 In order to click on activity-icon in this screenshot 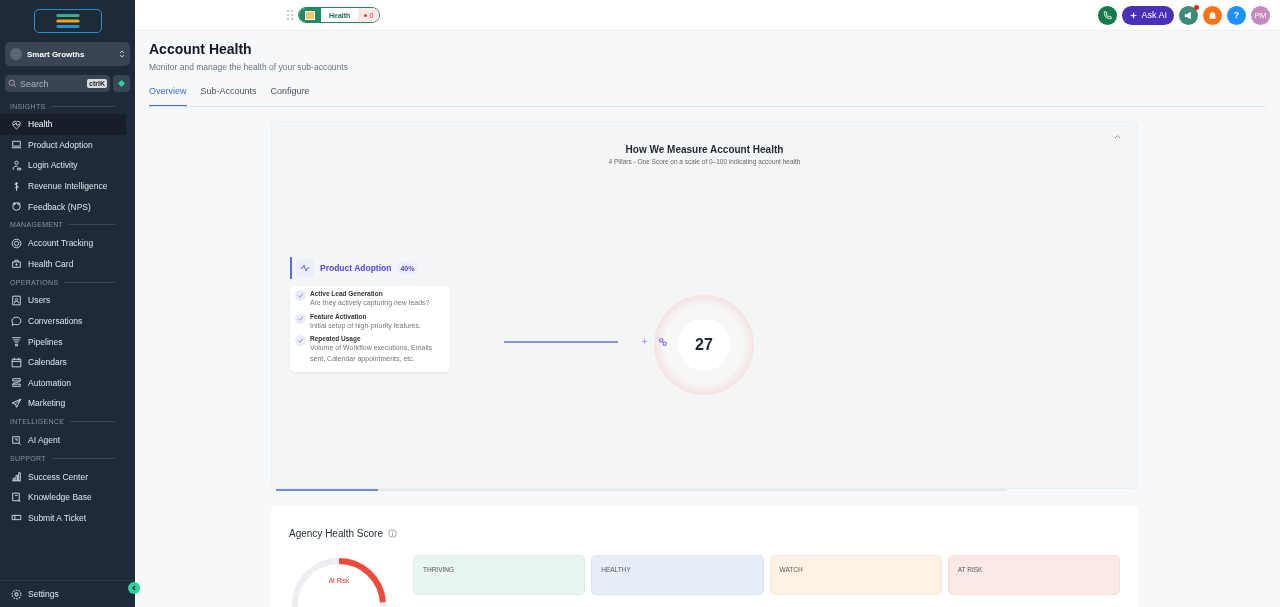, I will do `click(305, 268)`.